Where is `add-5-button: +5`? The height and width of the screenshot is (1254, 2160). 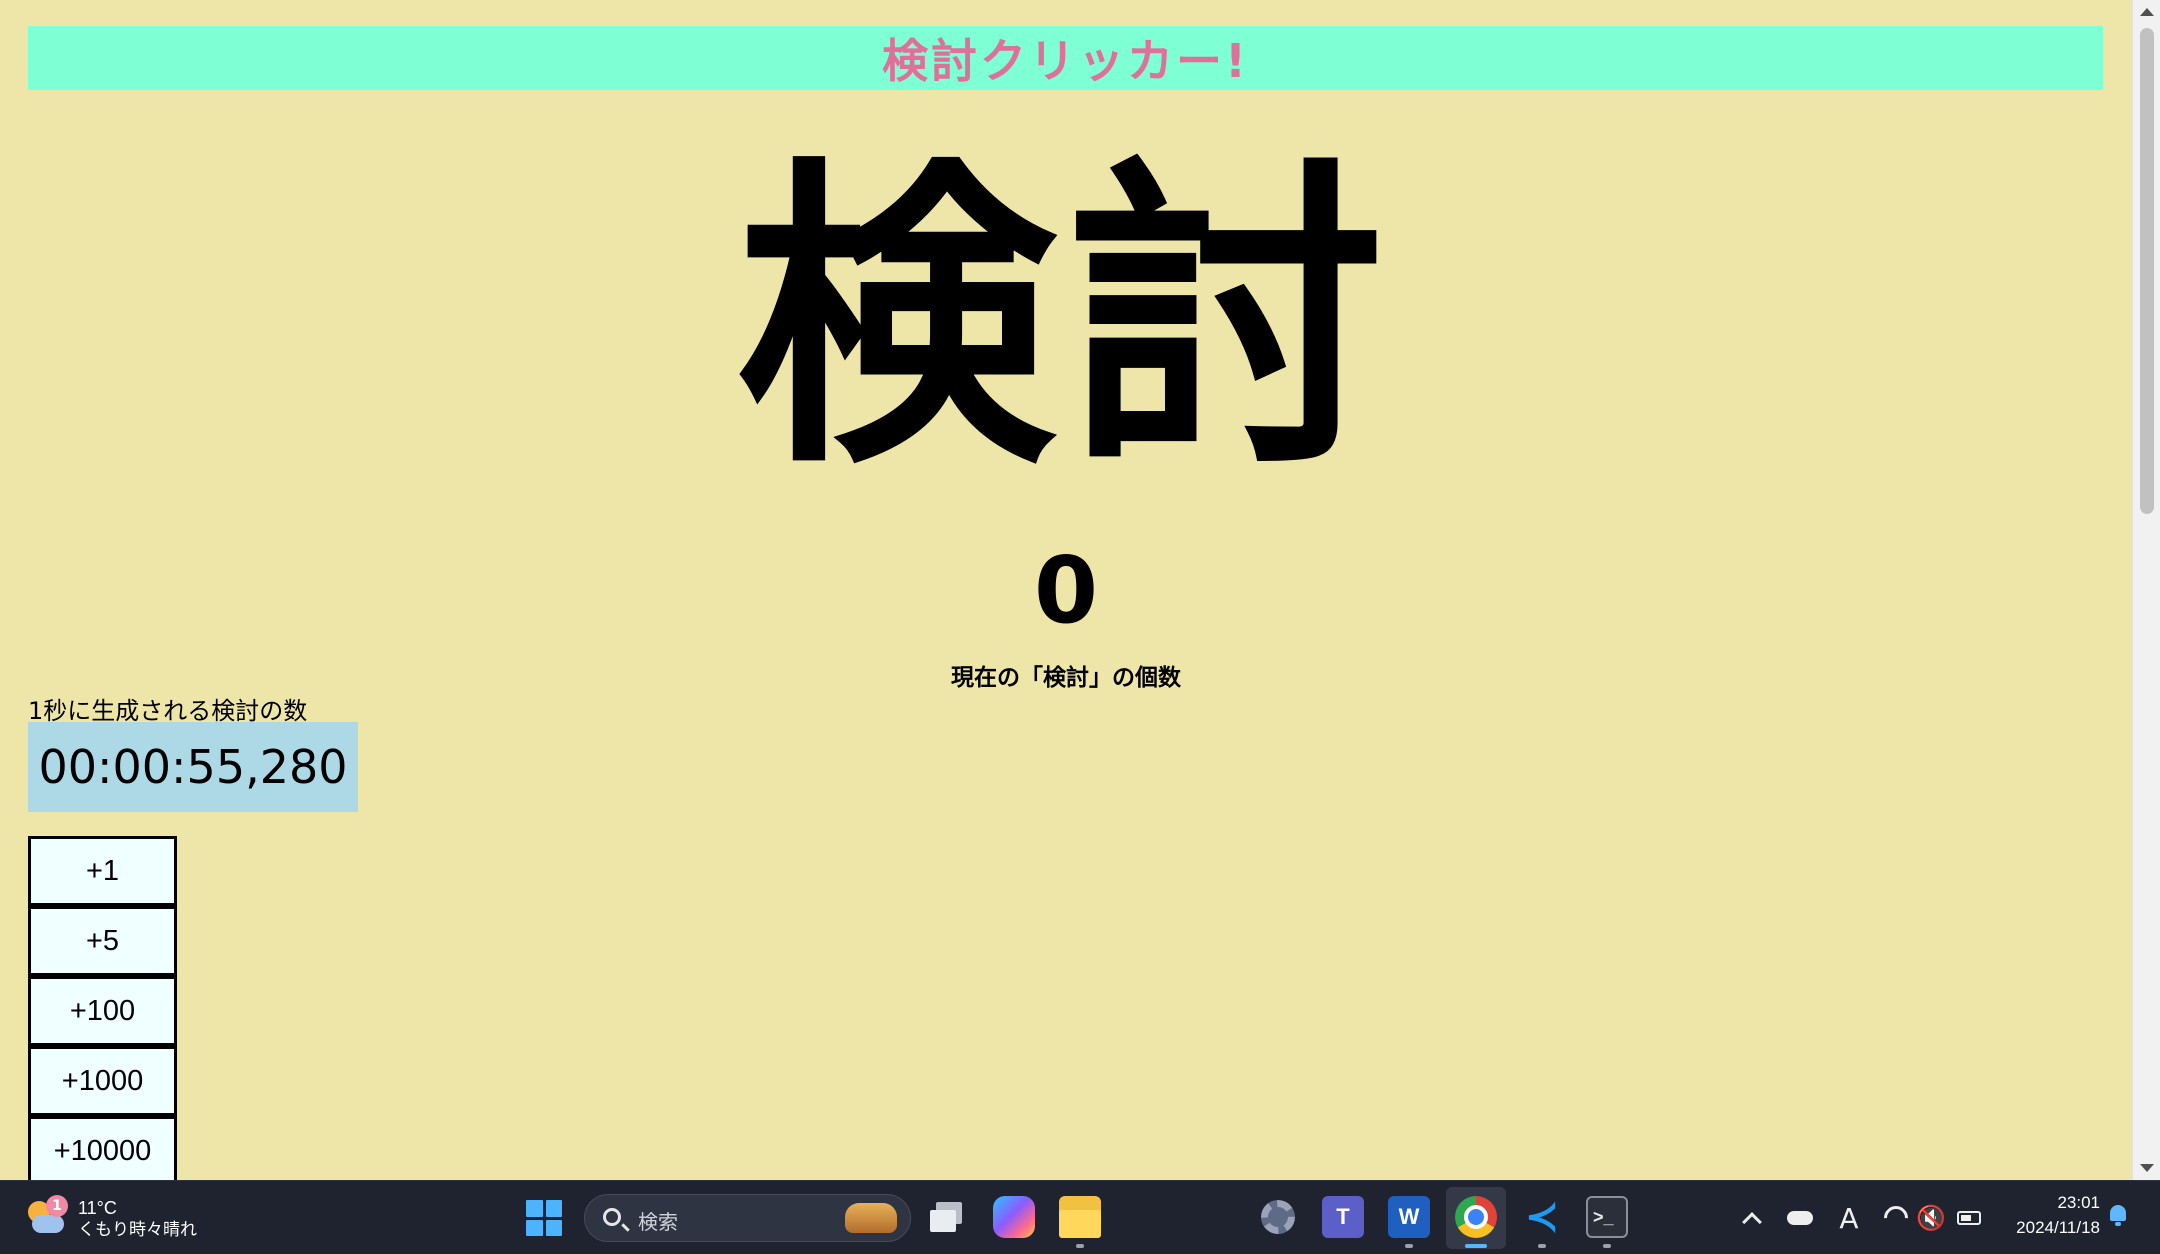 add-5-button: +5 is located at coordinates (102, 941).